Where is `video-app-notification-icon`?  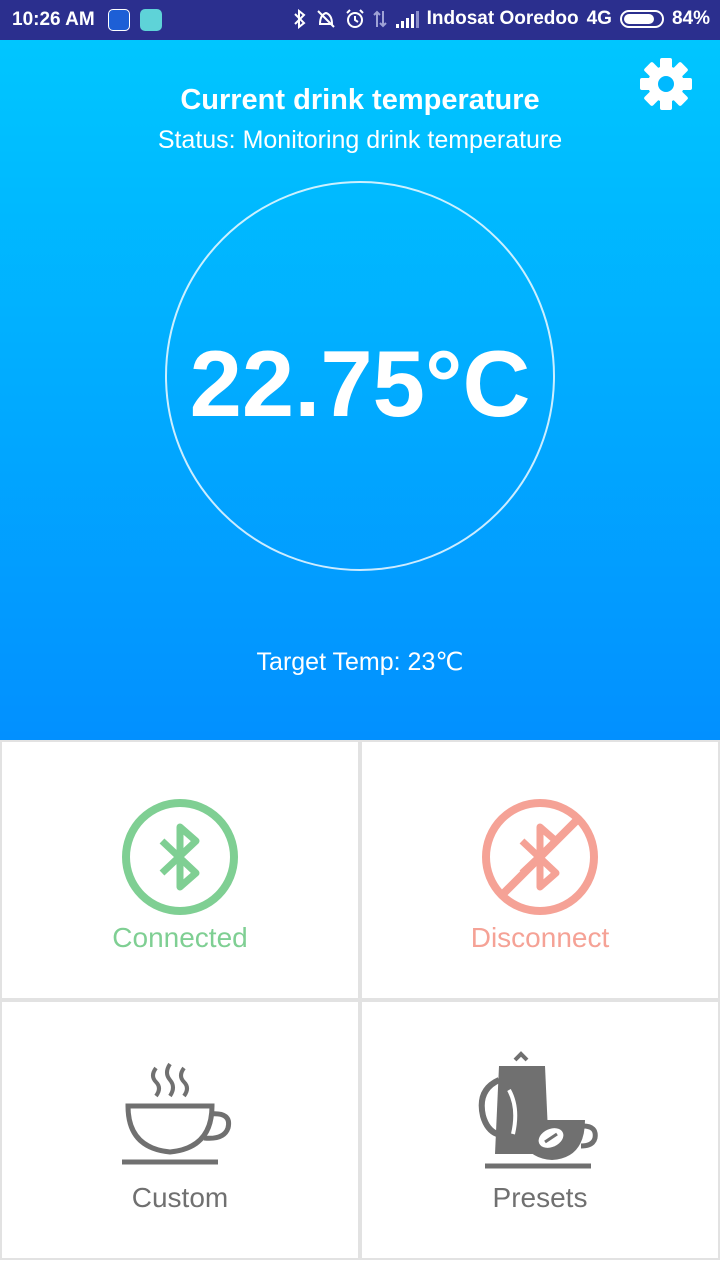
video-app-notification-icon is located at coordinates (119, 20).